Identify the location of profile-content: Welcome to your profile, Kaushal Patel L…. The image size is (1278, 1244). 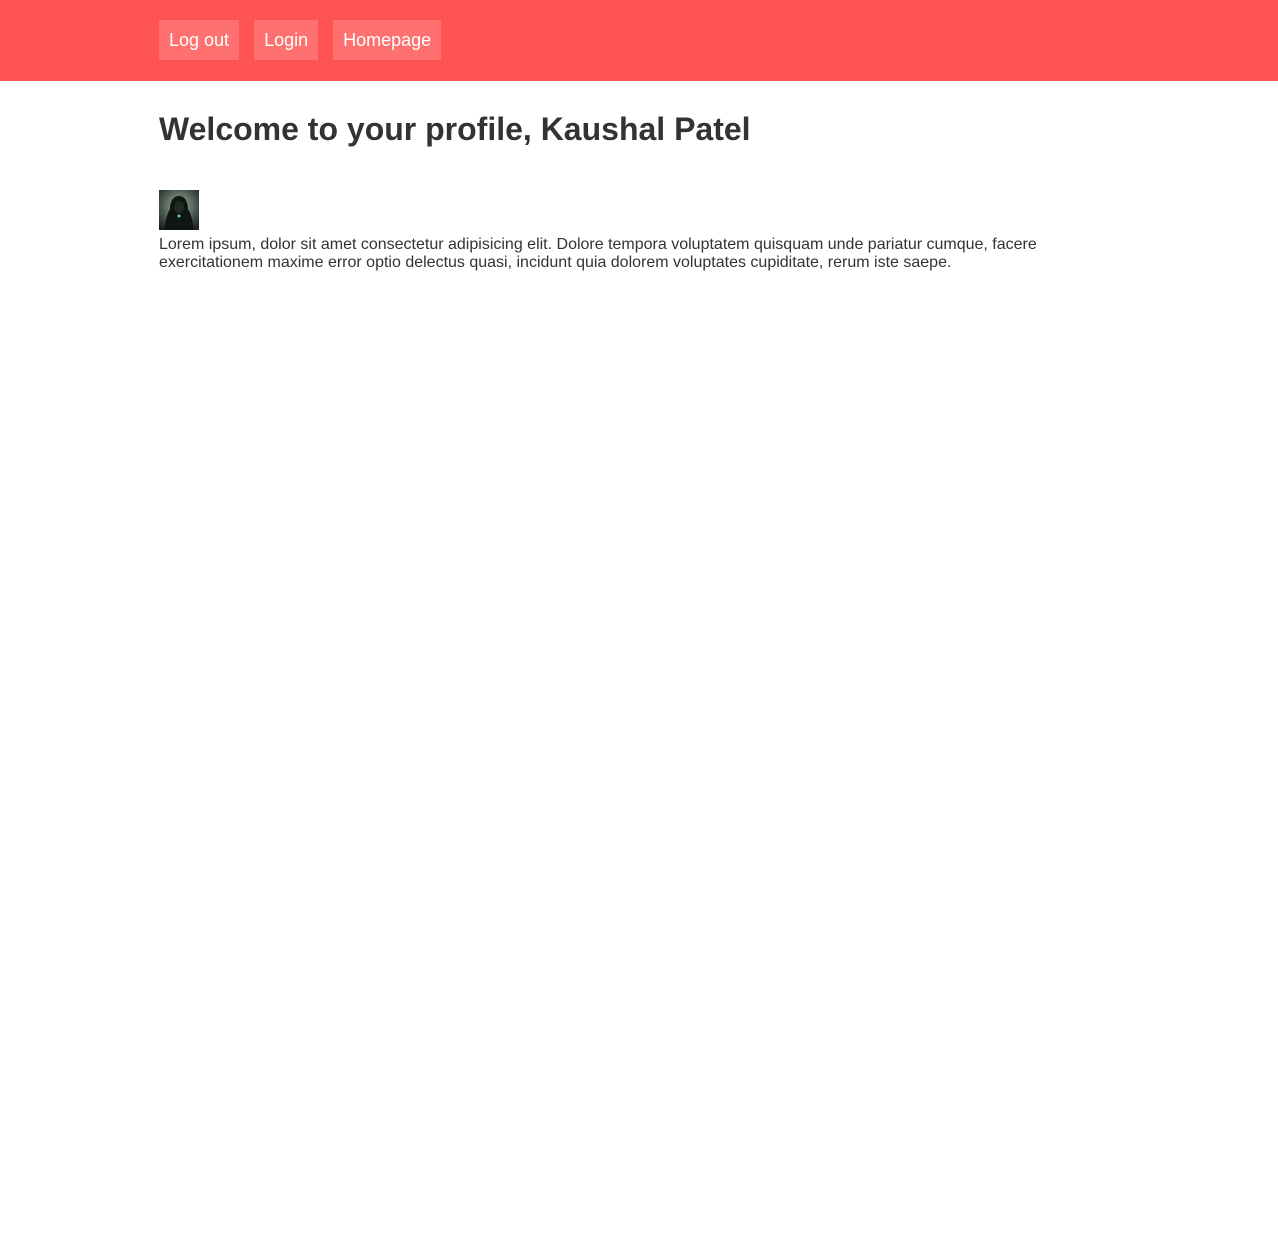
(609, 176).